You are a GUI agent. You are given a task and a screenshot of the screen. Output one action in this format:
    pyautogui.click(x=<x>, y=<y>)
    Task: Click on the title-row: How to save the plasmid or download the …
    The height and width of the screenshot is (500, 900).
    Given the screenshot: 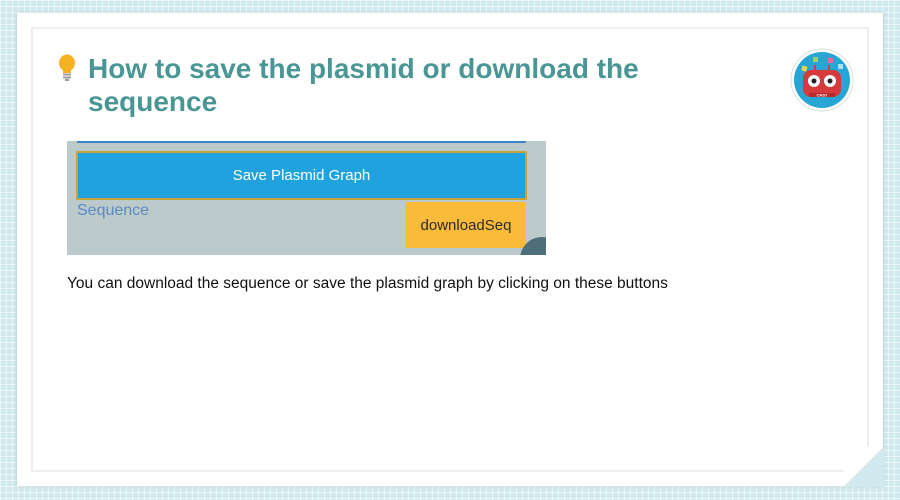 What is the action you would take?
    pyautogui.click(x=382, y=85)
    